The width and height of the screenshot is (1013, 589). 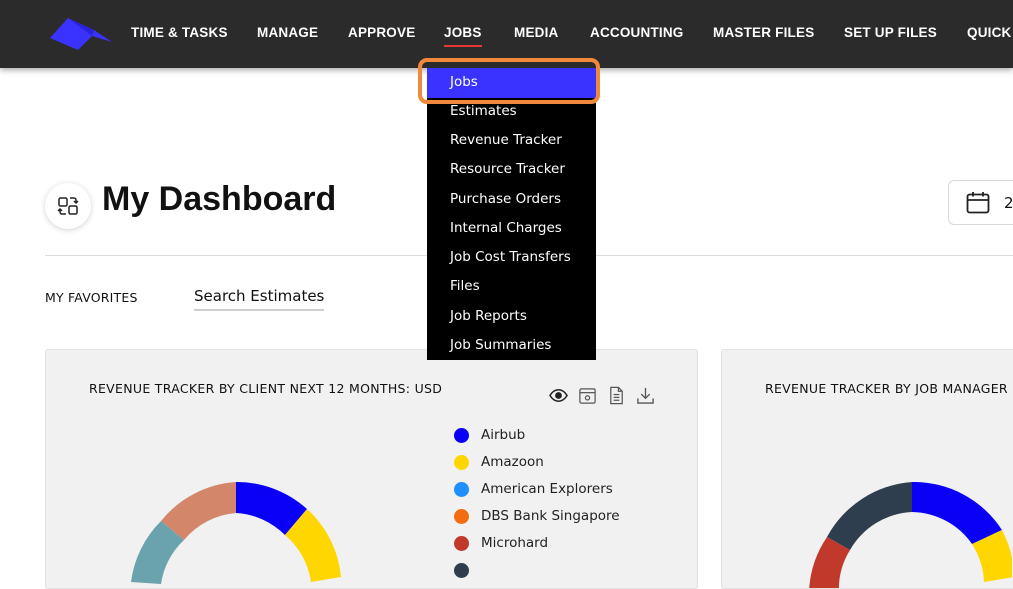 What do you see at coordinates (465, 286) in the screenshot?
I see `menu-item-files: Files` at bounding box center [465, 286].